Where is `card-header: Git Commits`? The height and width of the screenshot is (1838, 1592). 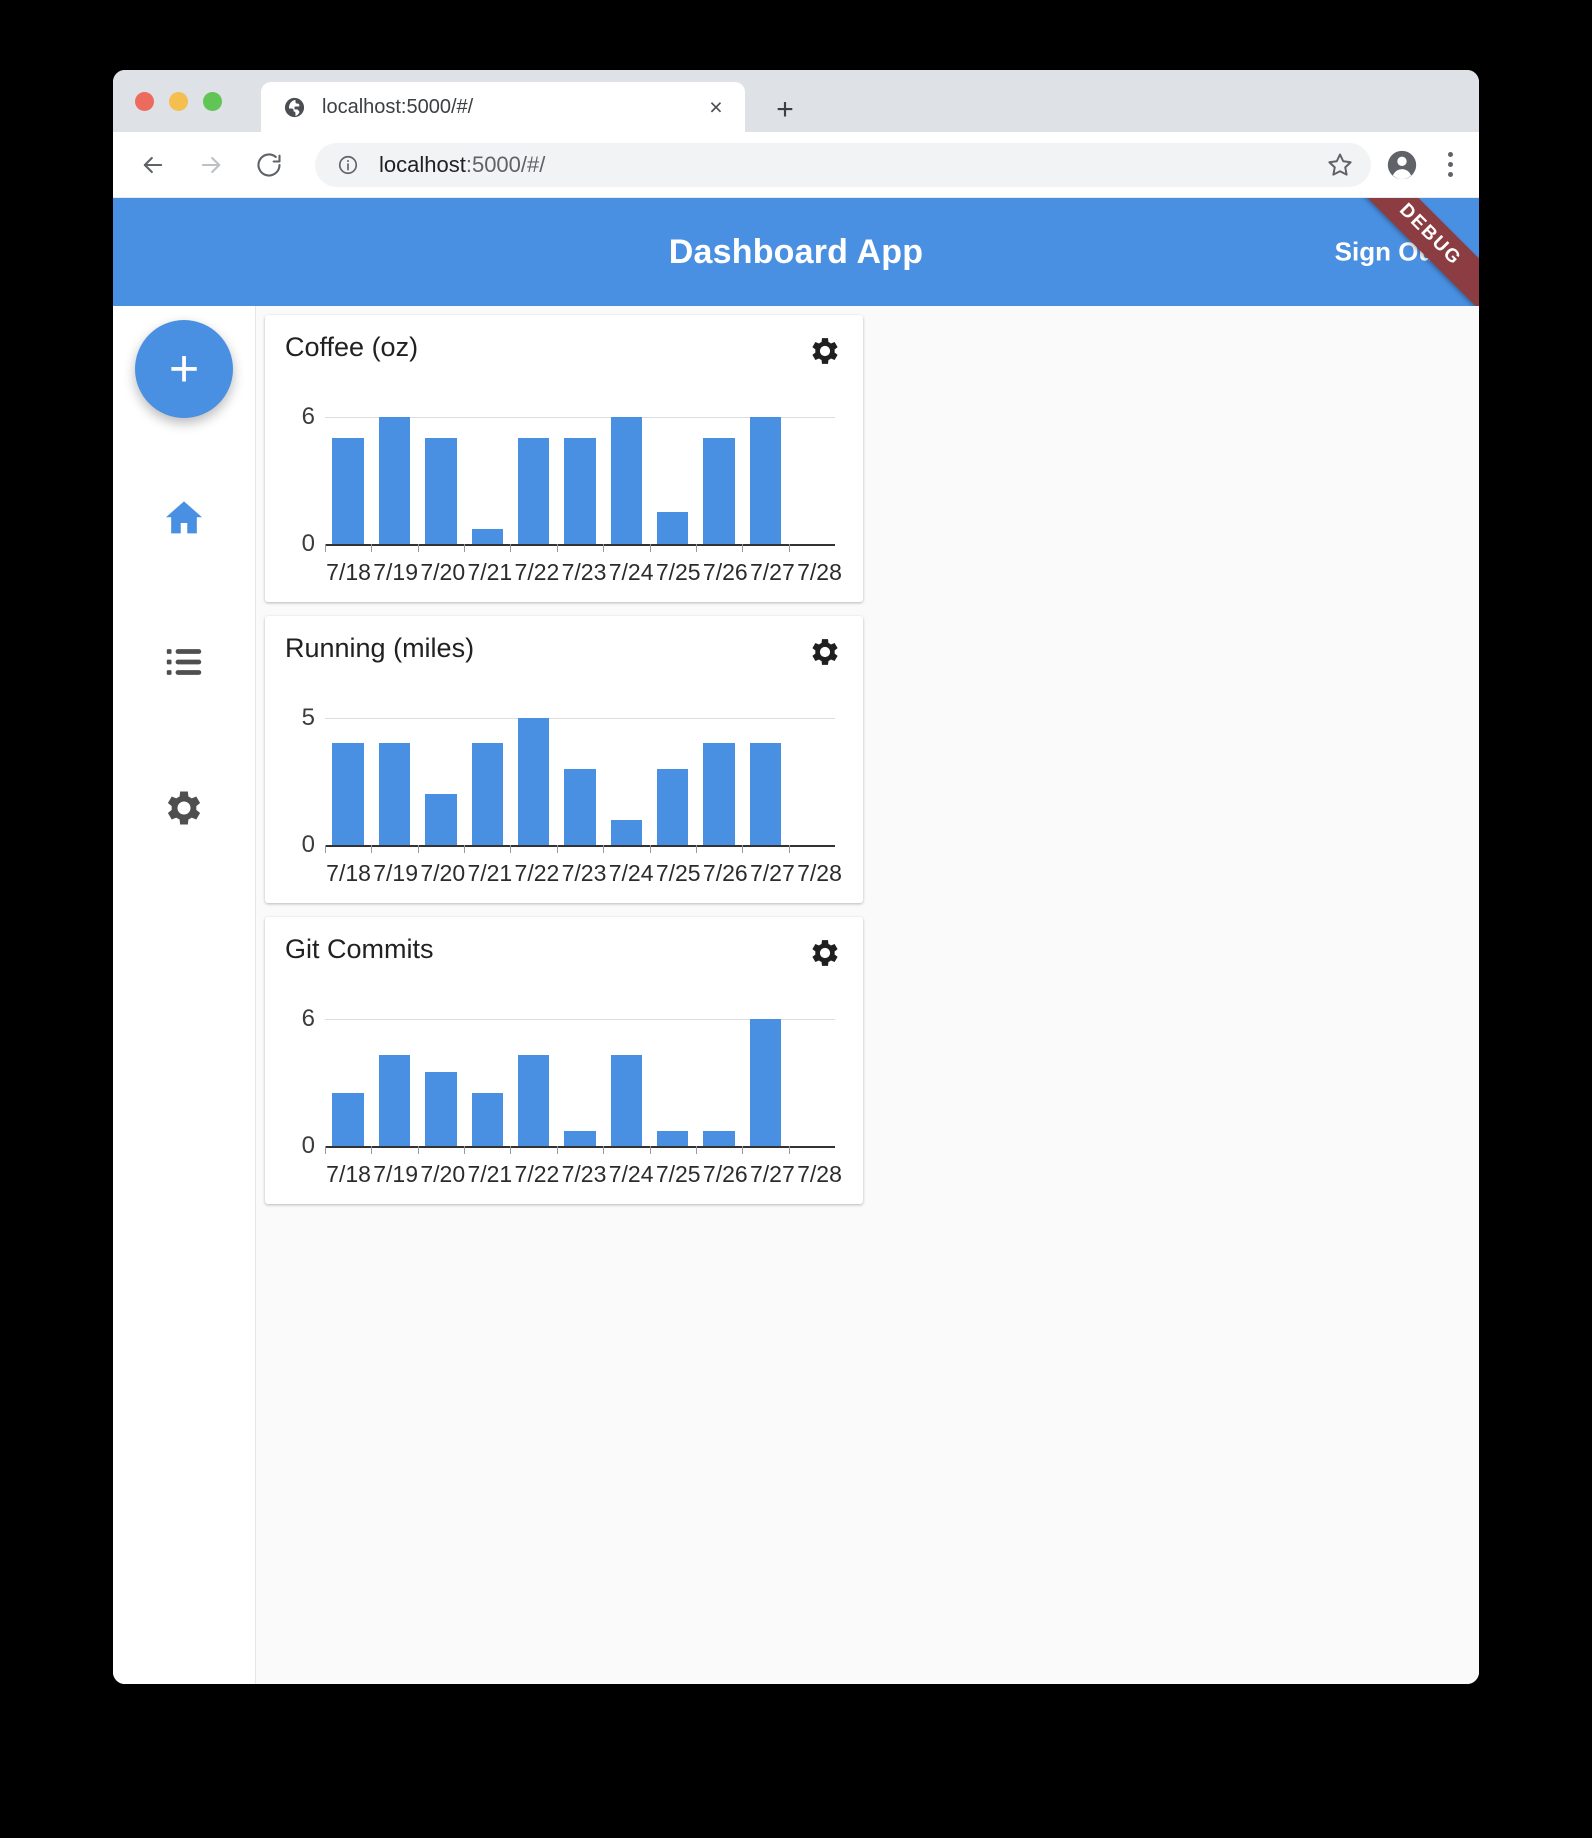
card-header: Git Commits is located at coordinates (564, 960).